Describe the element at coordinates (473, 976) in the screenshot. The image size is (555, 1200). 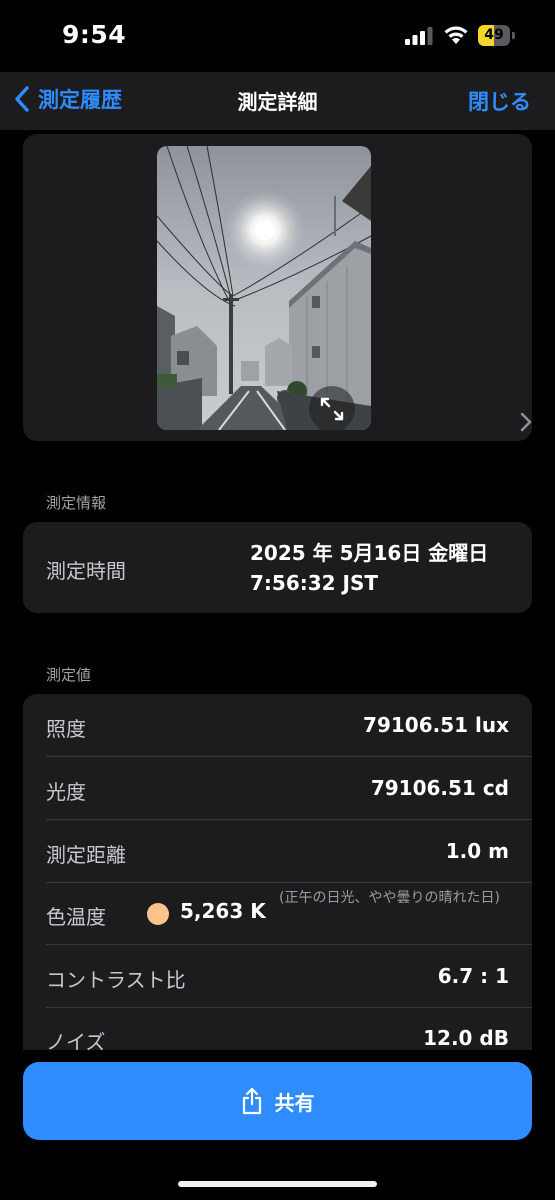
I see `row-value: 6.7 : 1` at that location.